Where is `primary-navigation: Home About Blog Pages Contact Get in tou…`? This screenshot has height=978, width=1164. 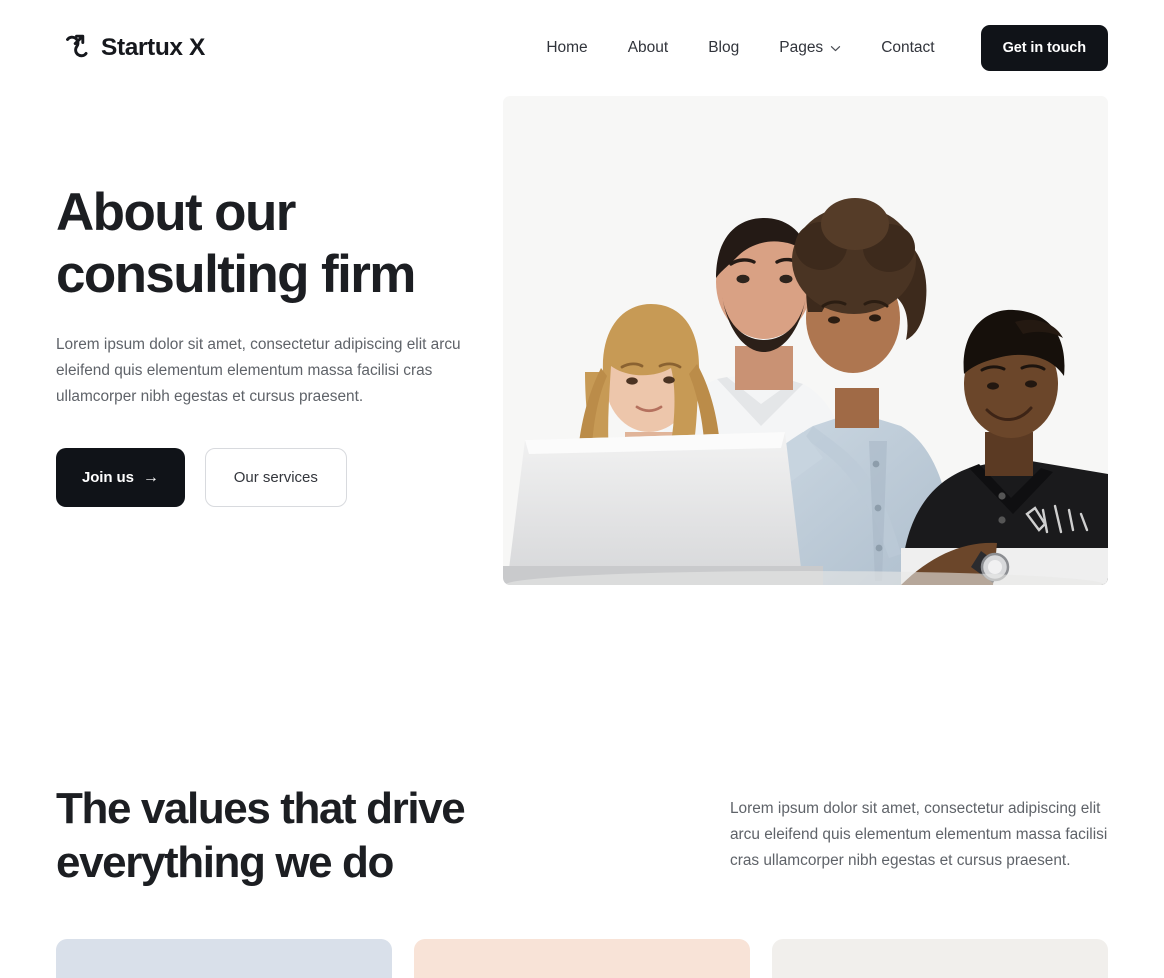 primary-navigation: Home About Blog Pages Contact Get in tou… is located at coordinates (817, 48).